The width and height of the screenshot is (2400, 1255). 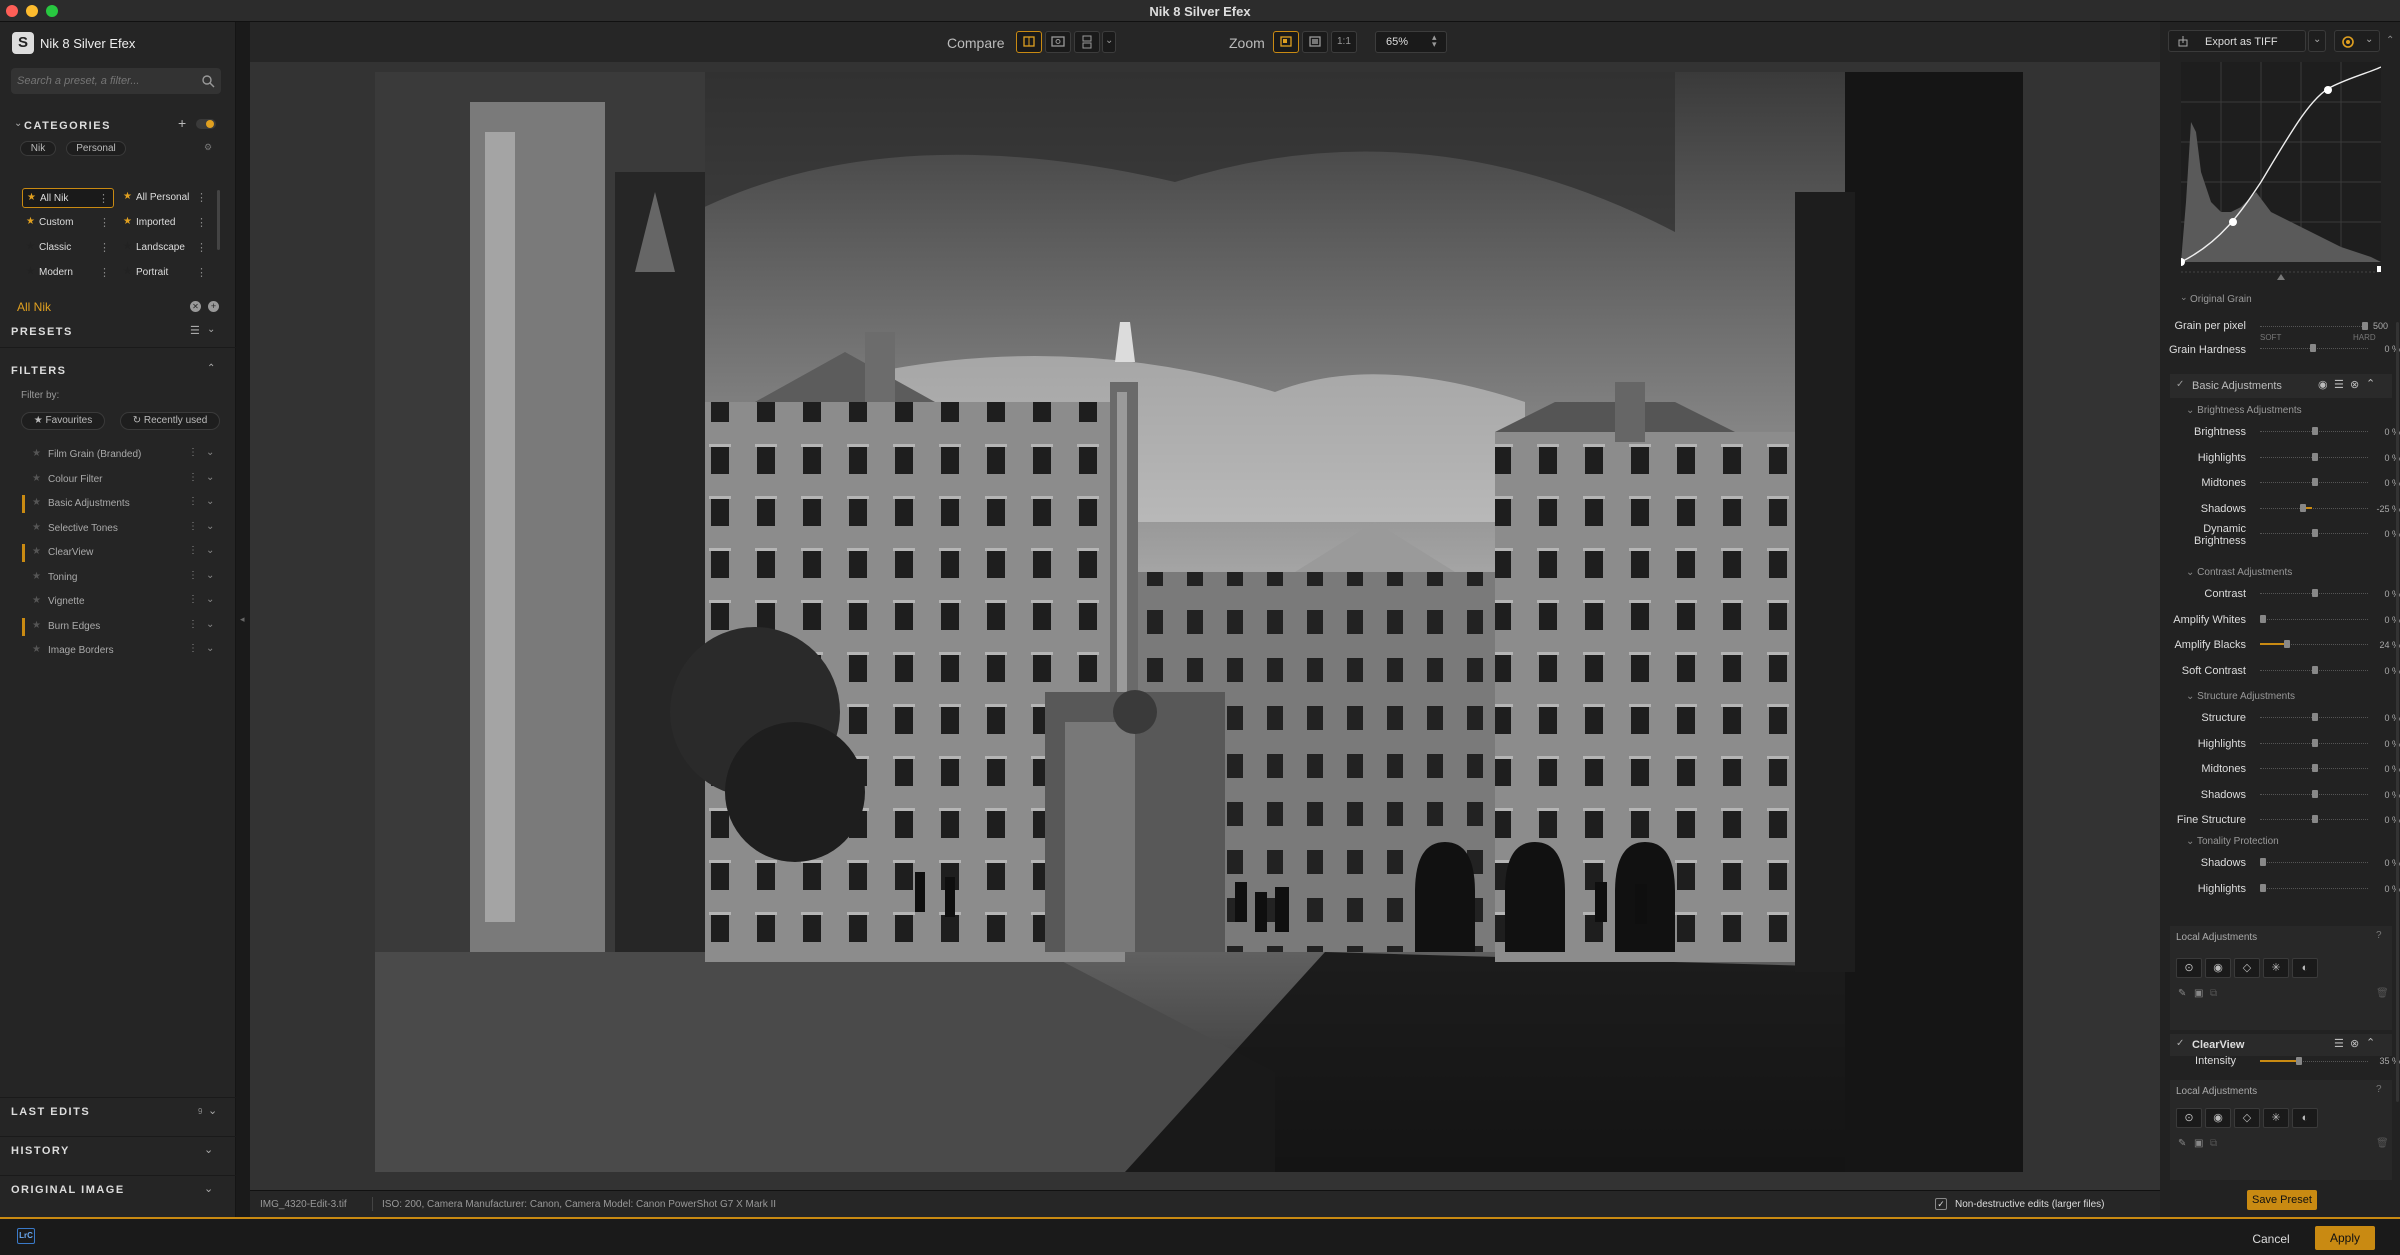 What do you see at coordinates (2240, 696) in the screenshot?
I see `structure-section-title: ⌄ Structure Adjustments` at bounding box center [2240, 696].